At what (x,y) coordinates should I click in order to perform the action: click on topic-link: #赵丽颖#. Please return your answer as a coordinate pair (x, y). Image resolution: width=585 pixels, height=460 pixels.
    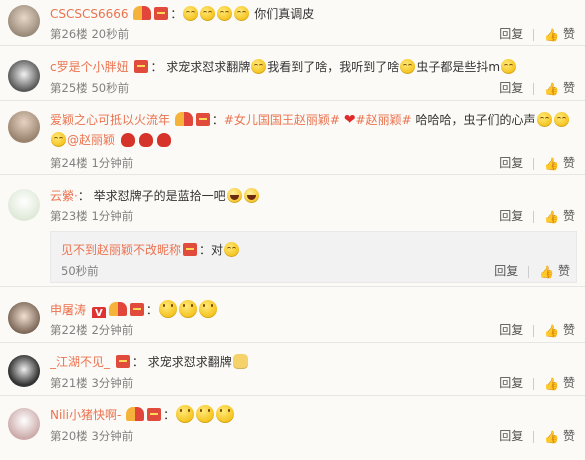
    Looking at the image, I should click on (384, 120).